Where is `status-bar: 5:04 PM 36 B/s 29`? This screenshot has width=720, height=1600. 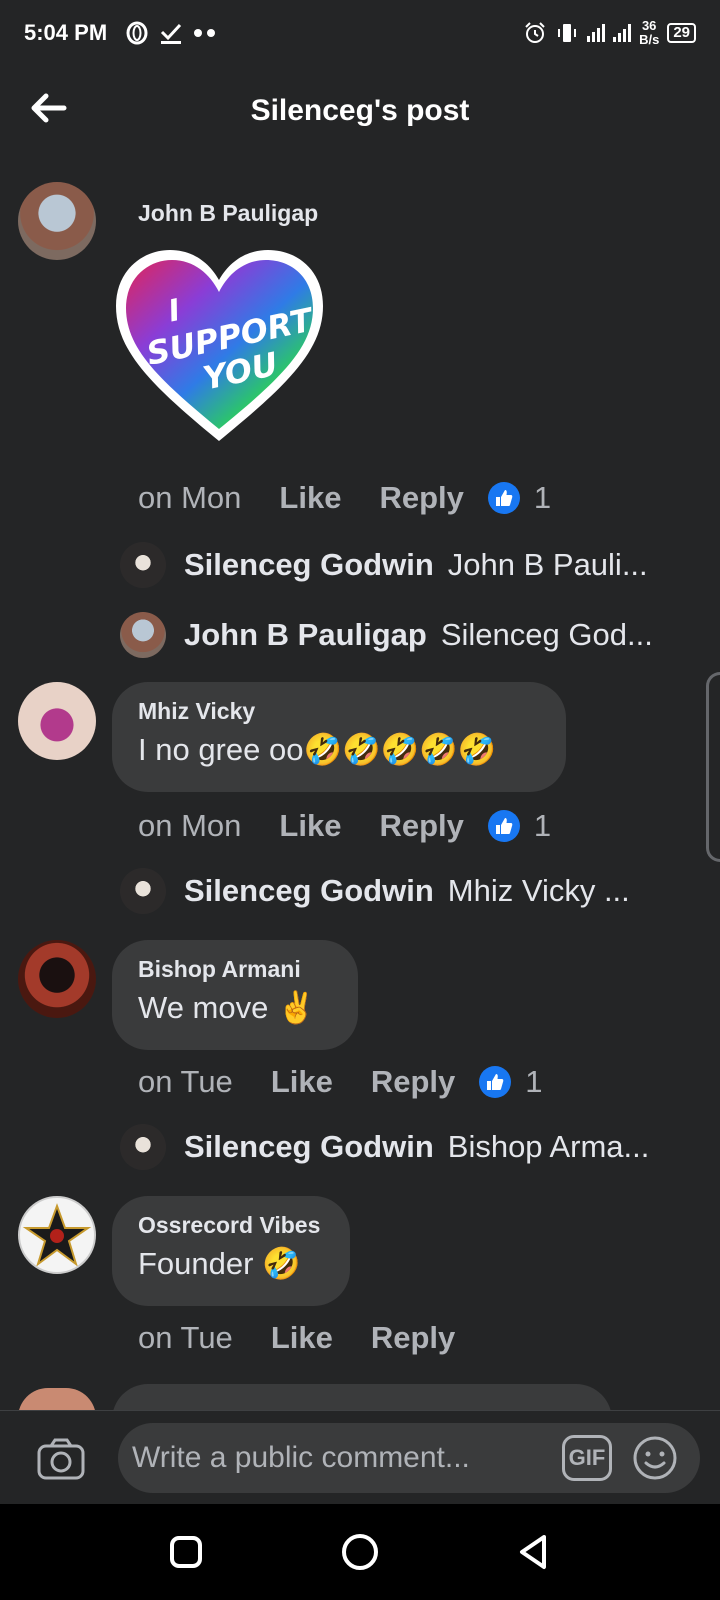
status-bar: 5:04 PM 36 B/s 29 is located at coordinates (360, 33).